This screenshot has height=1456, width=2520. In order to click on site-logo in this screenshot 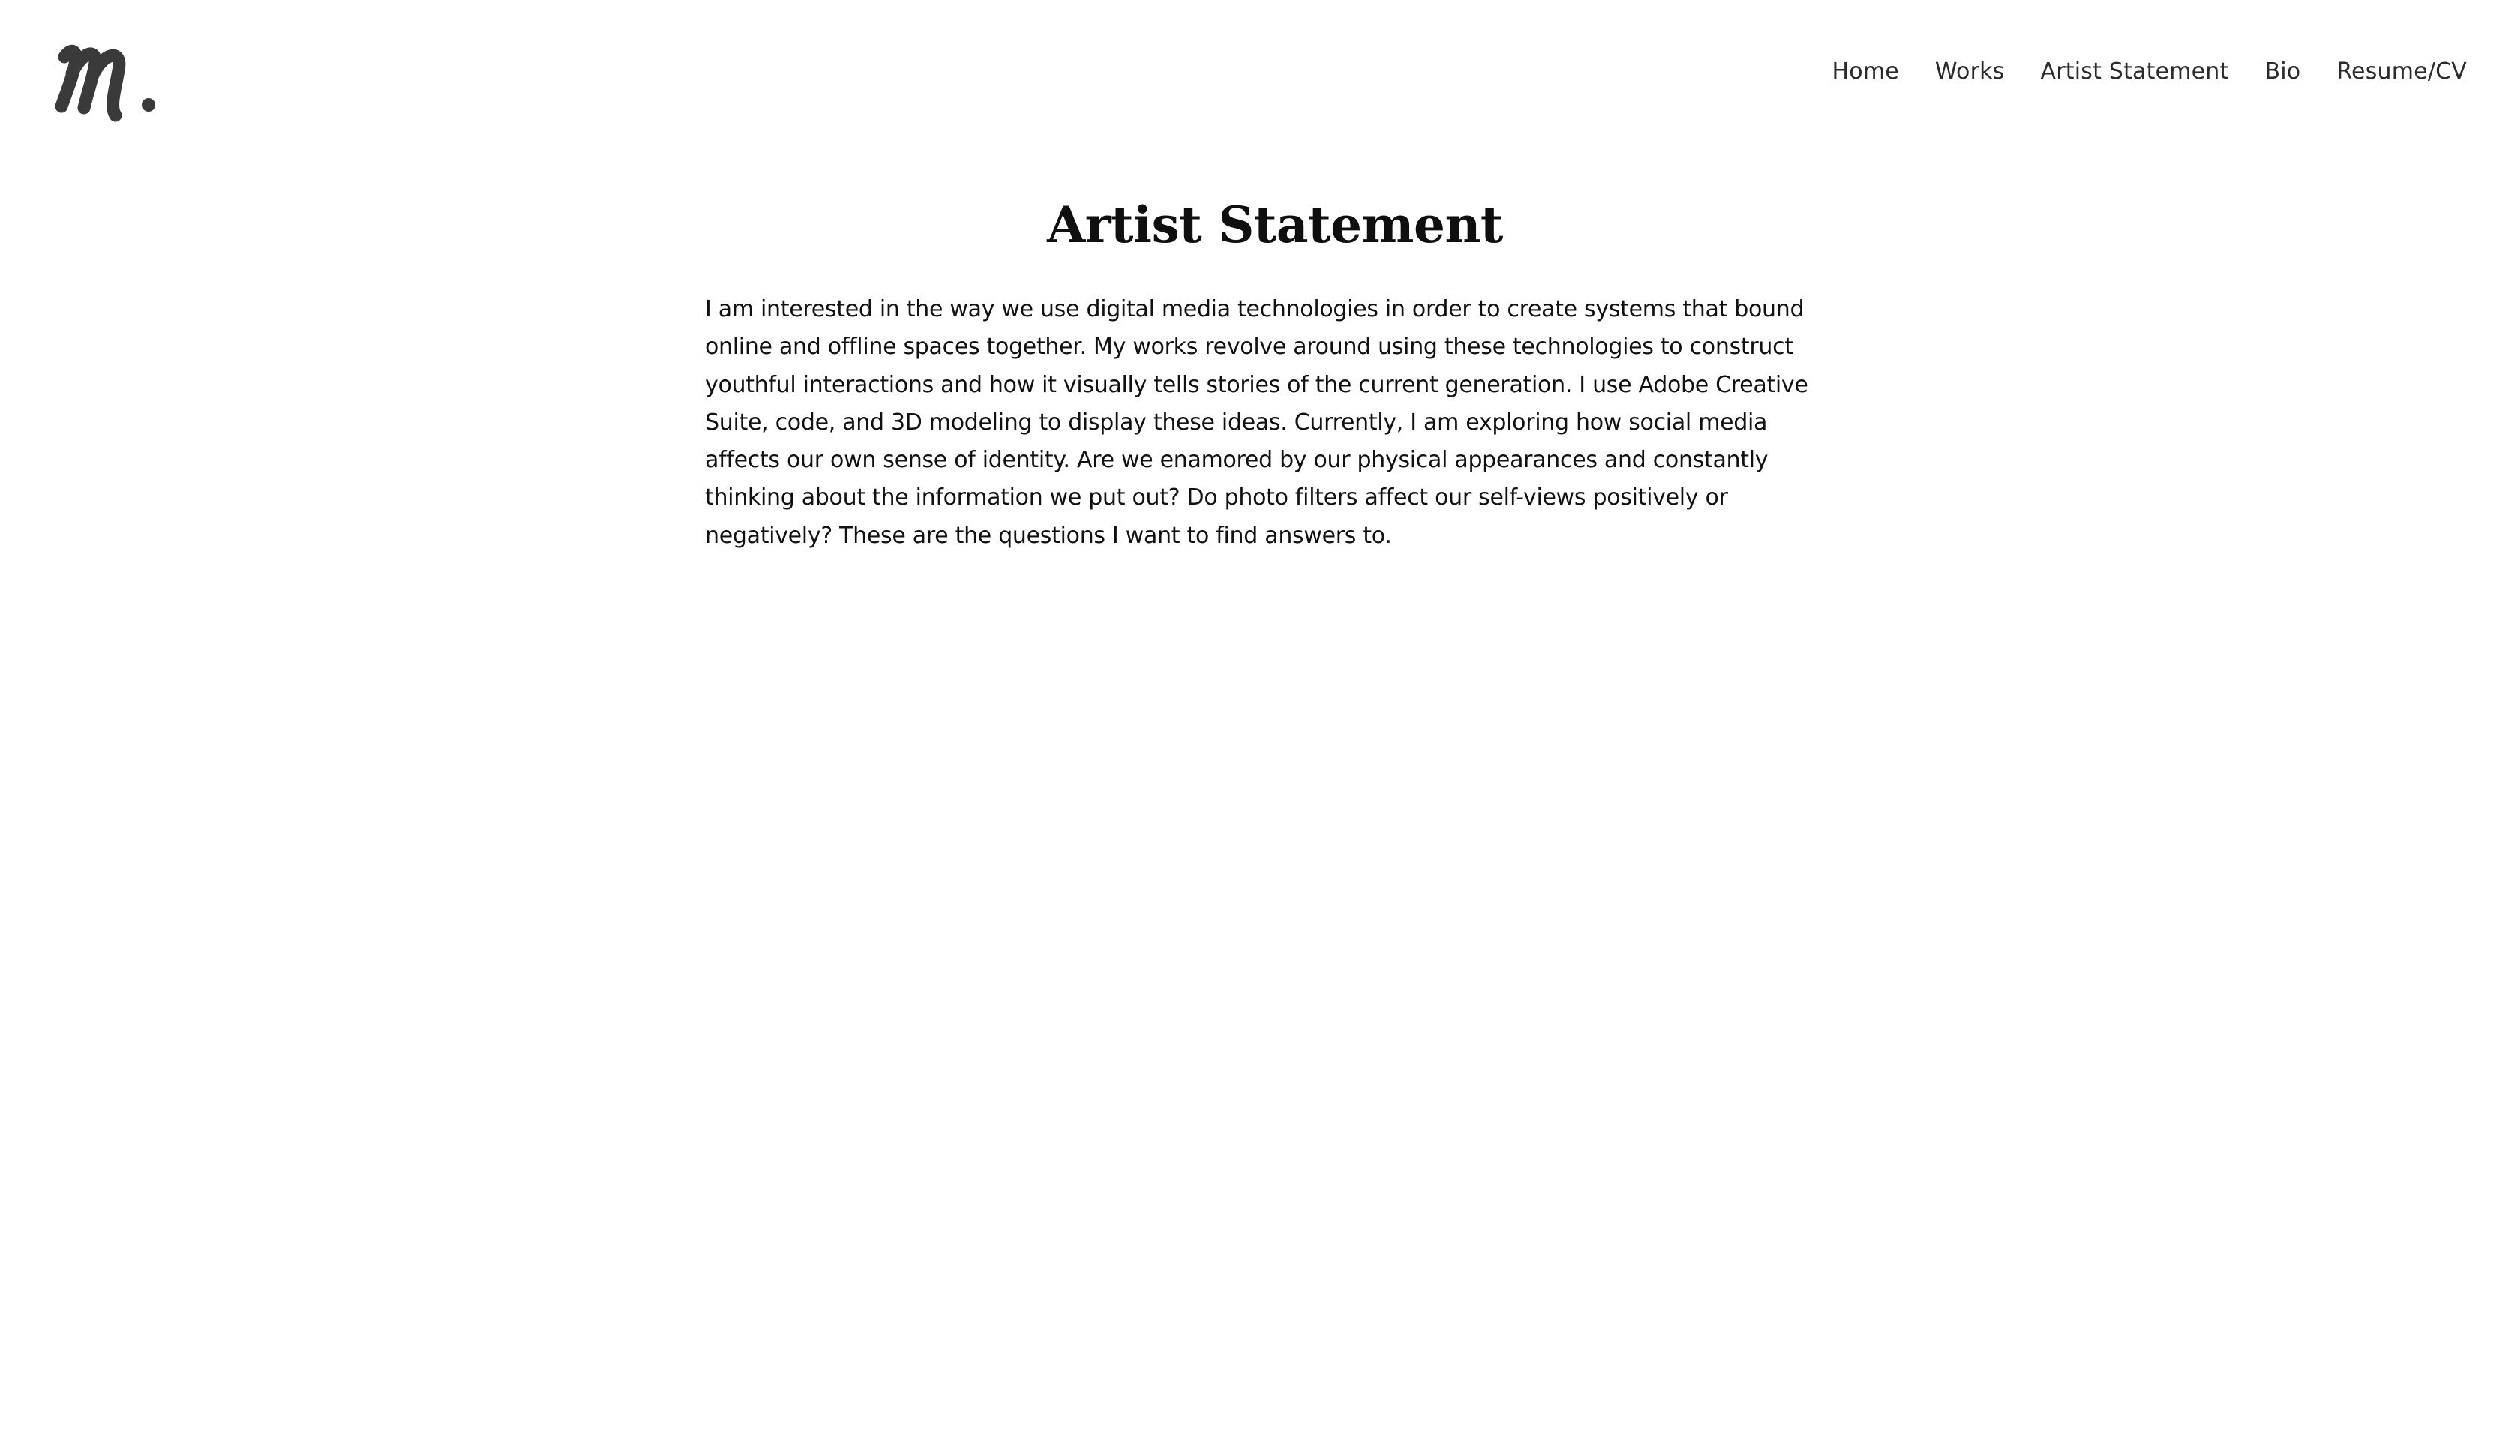, I will do `click(110, 83)`.